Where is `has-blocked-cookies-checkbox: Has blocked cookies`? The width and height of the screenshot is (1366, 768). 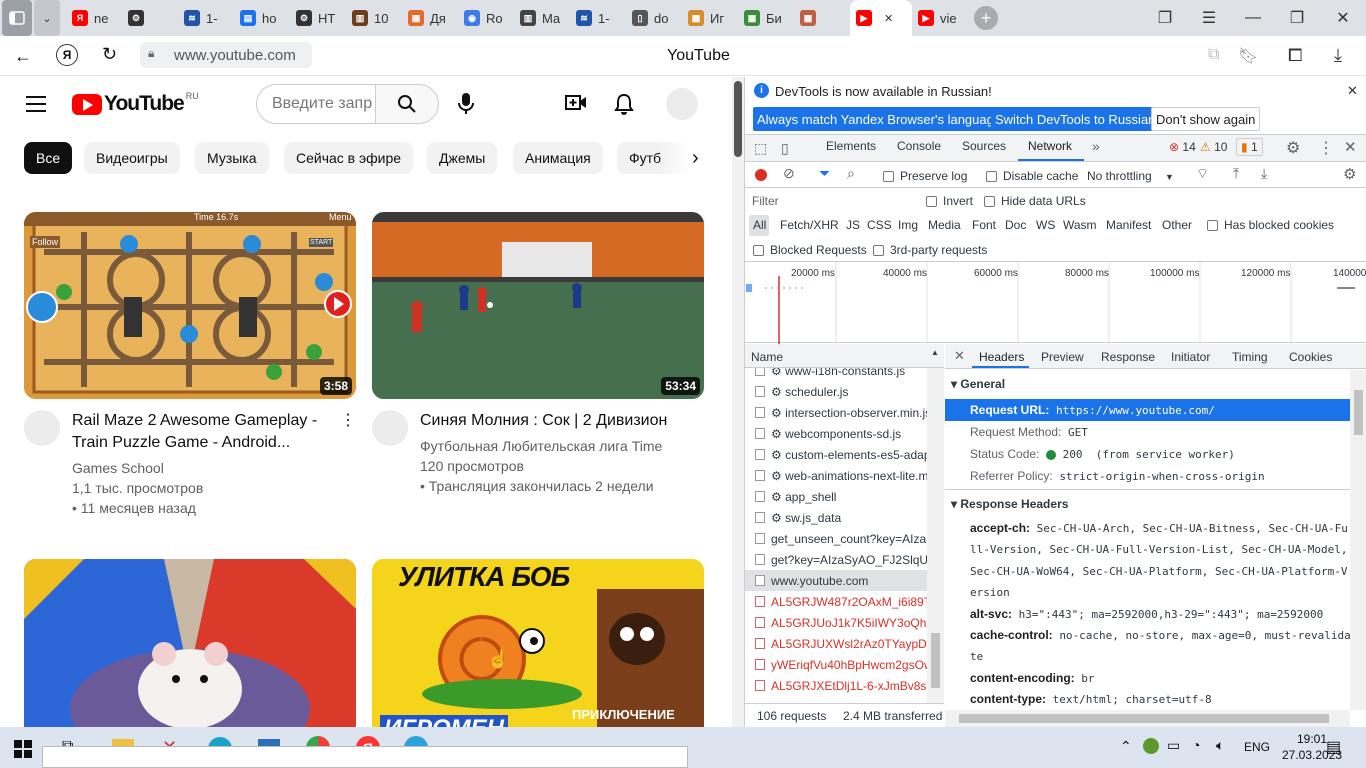 has-blocked-cookies-checkbox: Has blocked cookies is located at coordinates (1270, 225).